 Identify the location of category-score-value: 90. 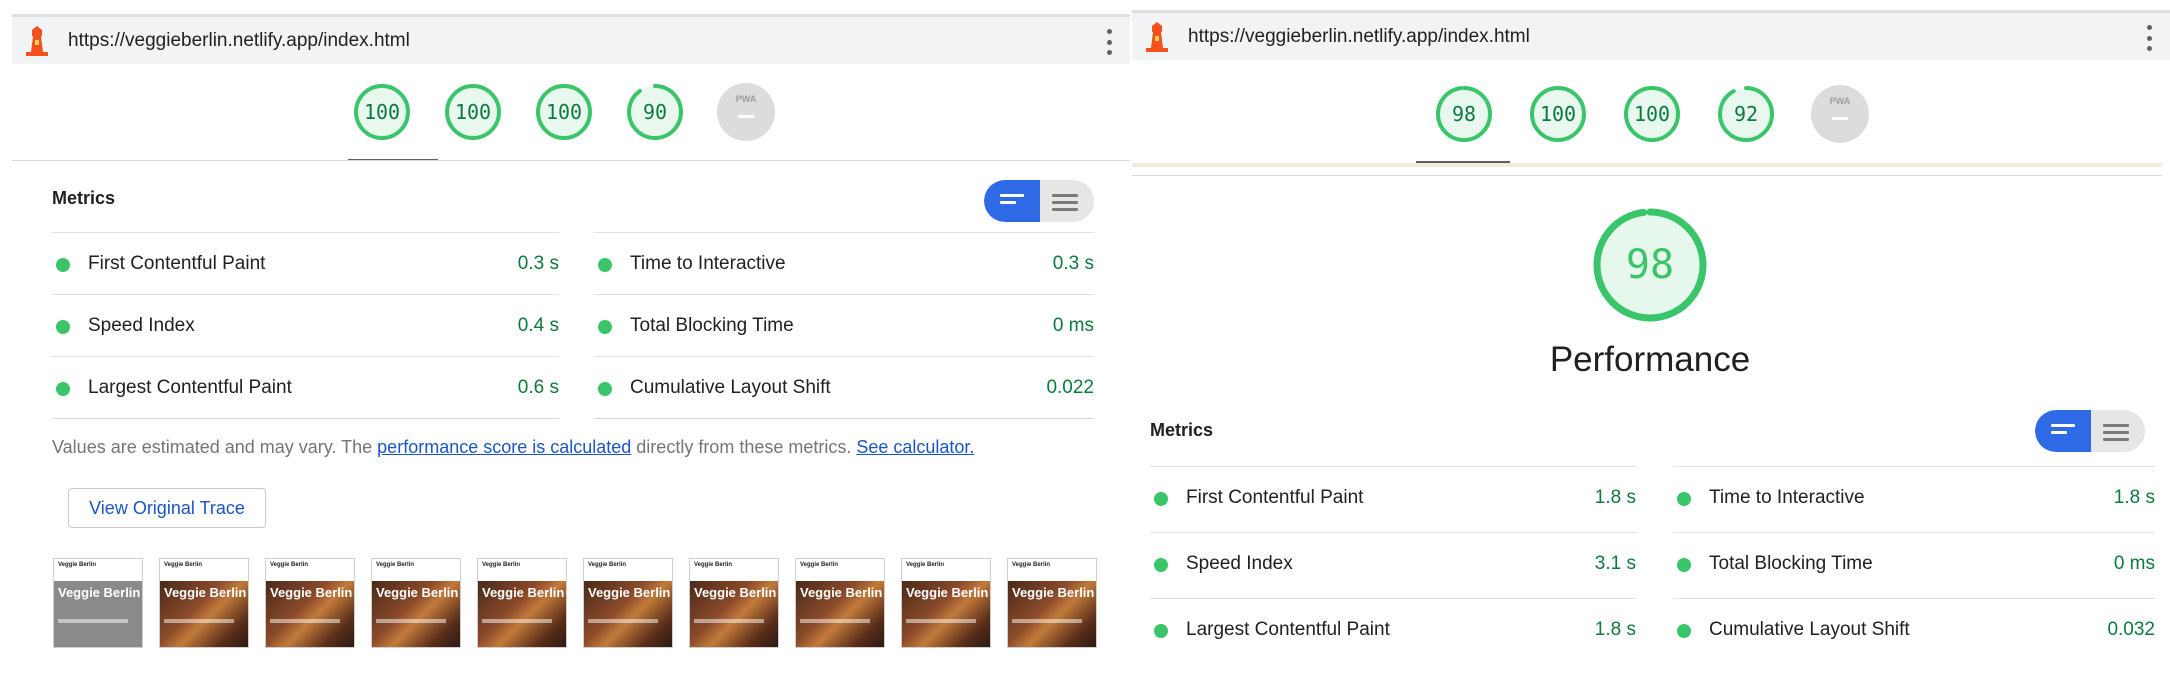
(655, 112).